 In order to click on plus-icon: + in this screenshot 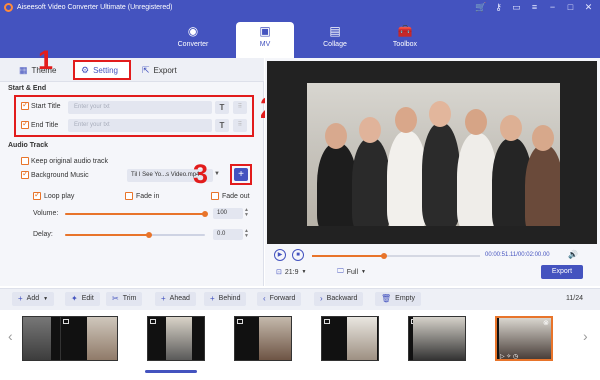, I will do `click(20, 298)`.